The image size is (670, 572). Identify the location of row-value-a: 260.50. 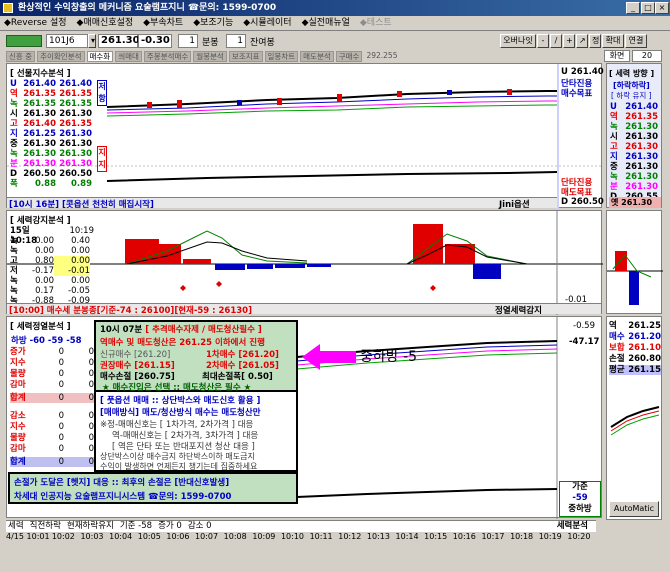
(38, 174).